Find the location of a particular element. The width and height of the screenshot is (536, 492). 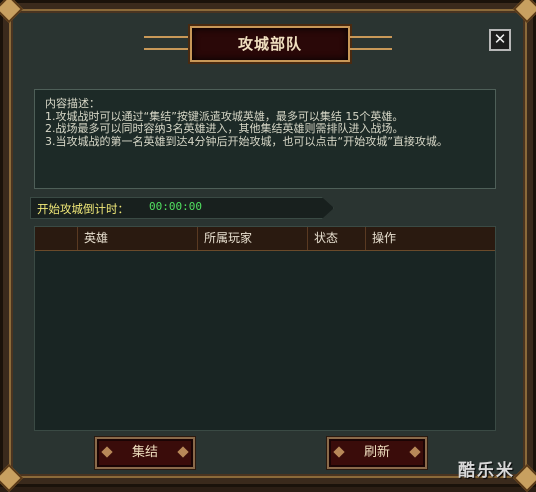

description-line: 2.战场最多可以同时容纳3名英雄进入，其他集结英雄则需排队进入战场。 is located at coordinates (224, 128).